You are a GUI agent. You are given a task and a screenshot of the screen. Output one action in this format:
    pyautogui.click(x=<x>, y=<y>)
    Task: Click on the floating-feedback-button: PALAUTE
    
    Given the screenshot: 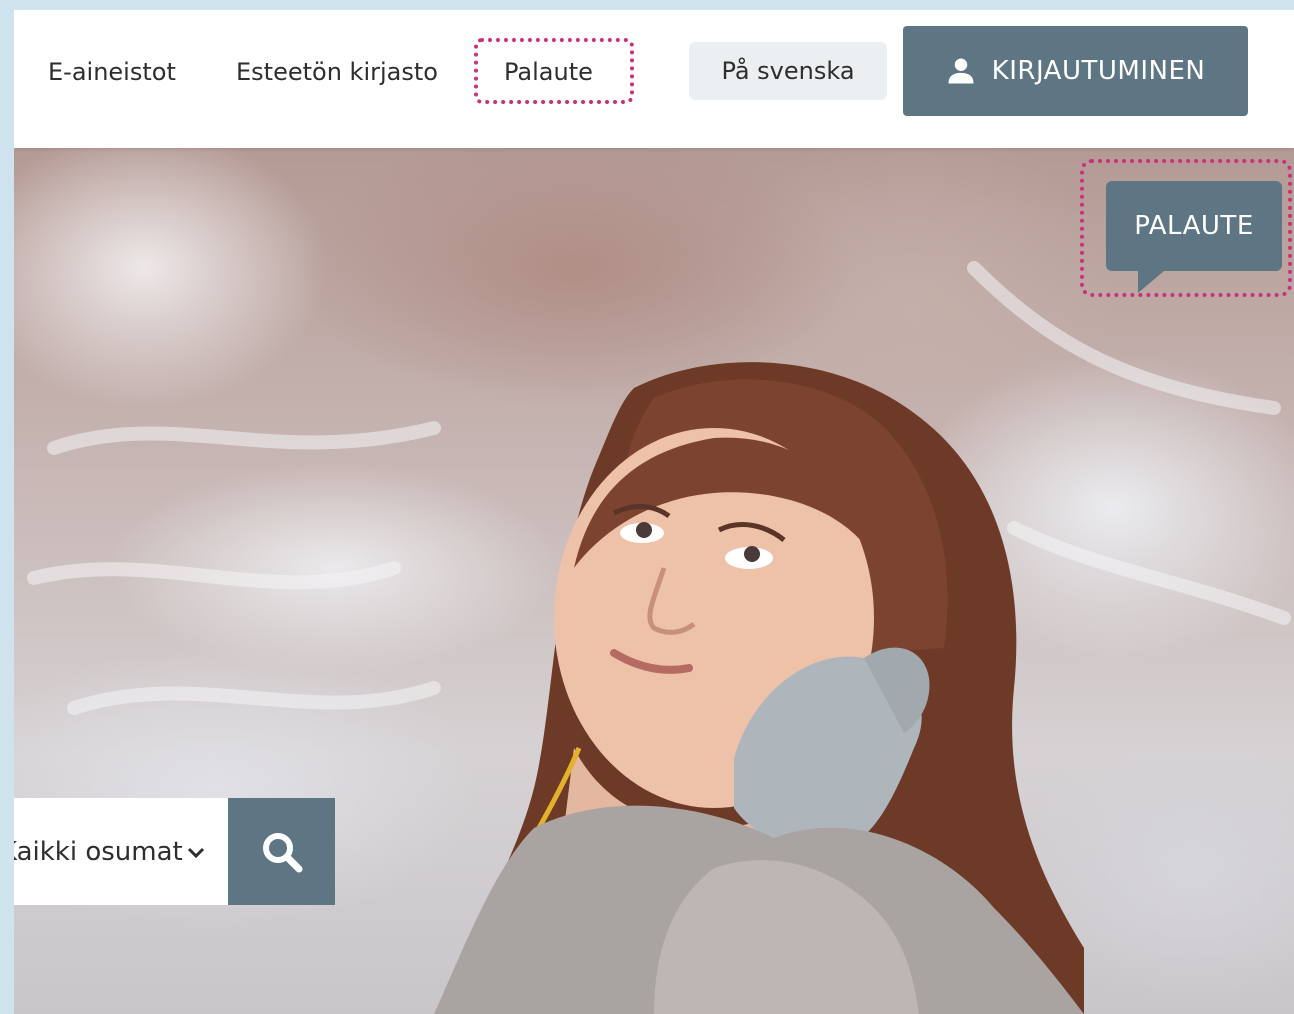 What is the action you would take?
    pyautogui.click(x=1194, y=226)
    